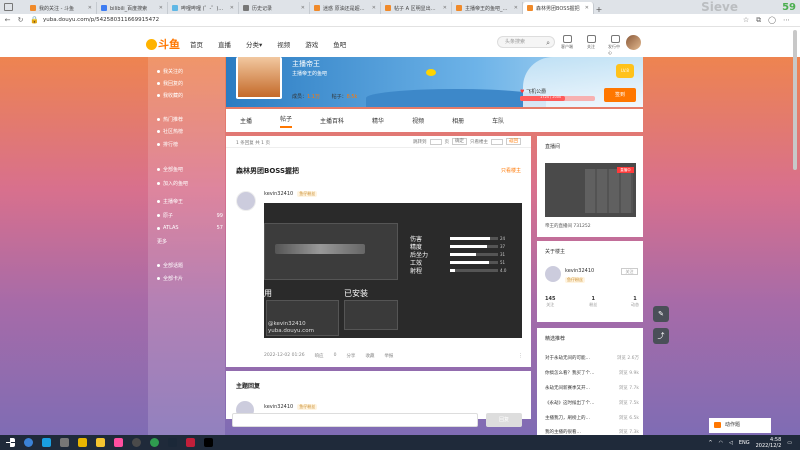  Describe the element at coordinates (291, 407) in the screenshot. I see `reply-user: kevin32410 鱼仔粉丝` at that location.